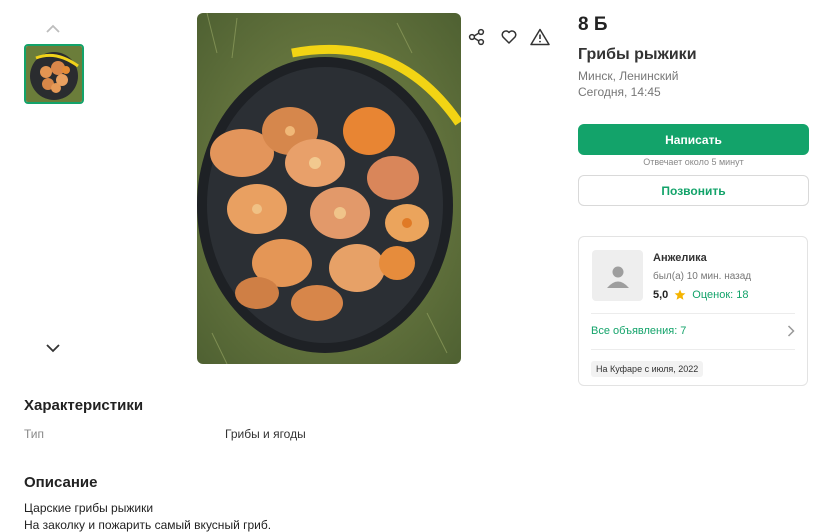 Image resolution: width=821 pixels, height=532 pixels. Describe the element at coordinates (628, 76) in the screenshot. I see `listing-location: Минск, Ленинский` at that location.